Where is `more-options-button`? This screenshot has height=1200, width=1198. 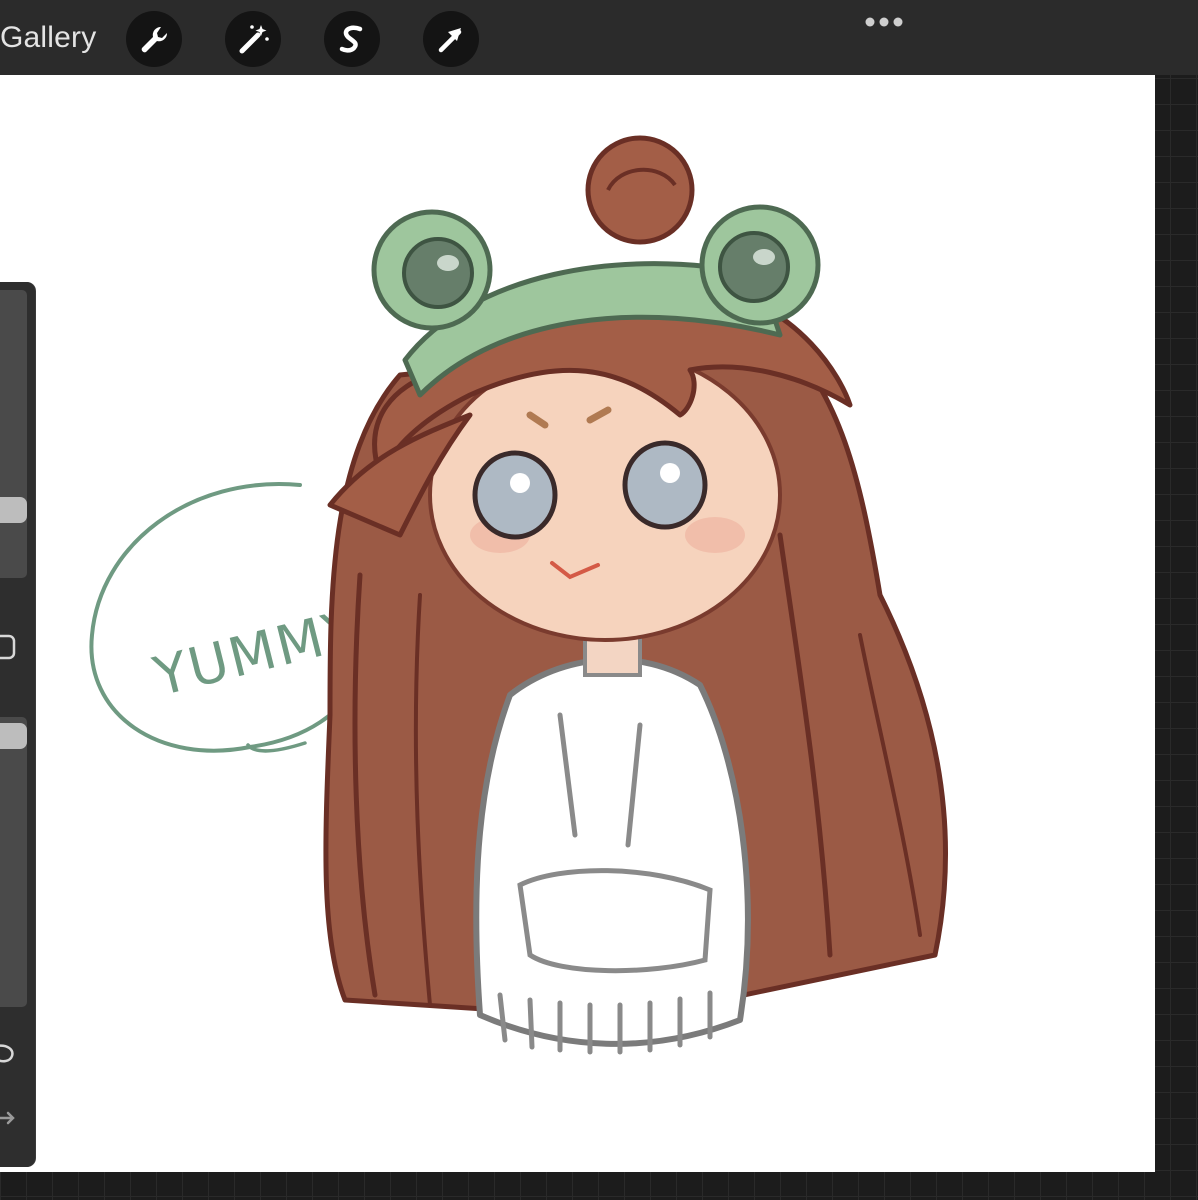 more-options-button is located at coordinates (884, 22).